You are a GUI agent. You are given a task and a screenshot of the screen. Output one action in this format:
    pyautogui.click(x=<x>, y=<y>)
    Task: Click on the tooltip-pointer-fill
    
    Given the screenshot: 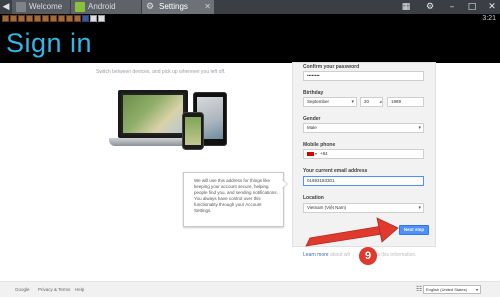 What is the action you would take?
    pyautogui.click(x=284, y=184)
    